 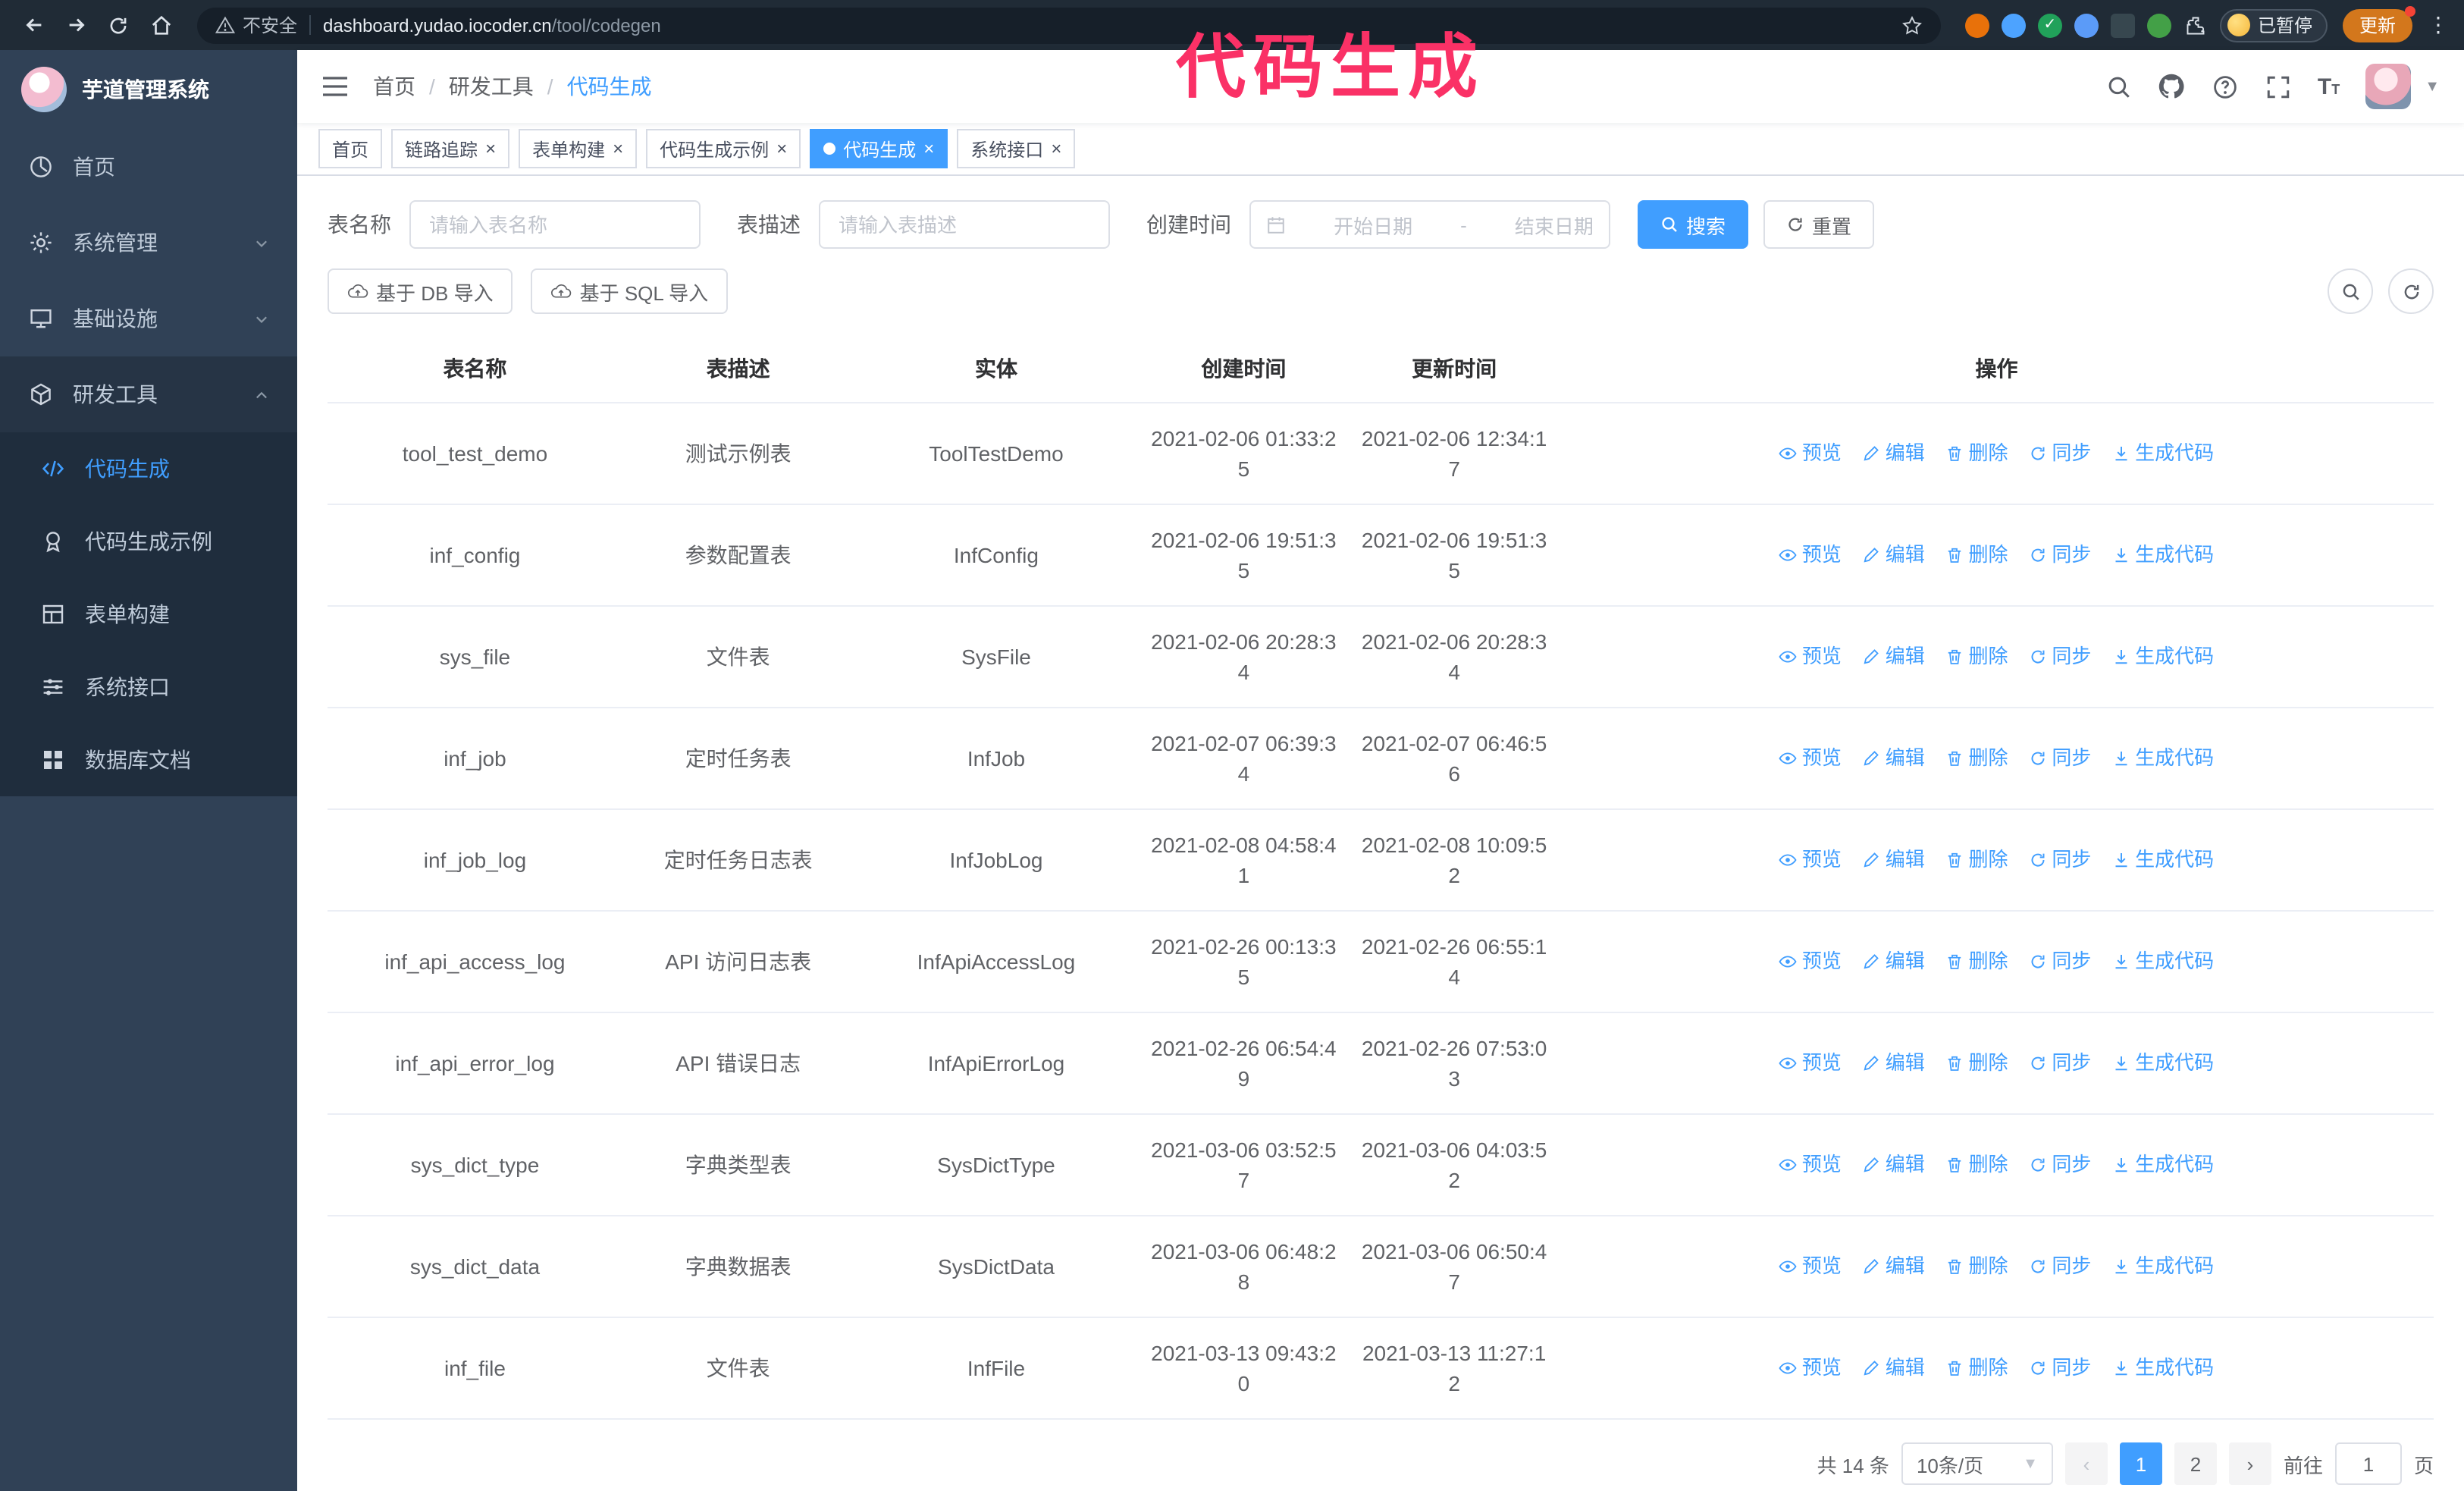 I want to click on profile-paused-badge: 已暂停, so click(x=2273, y=25).